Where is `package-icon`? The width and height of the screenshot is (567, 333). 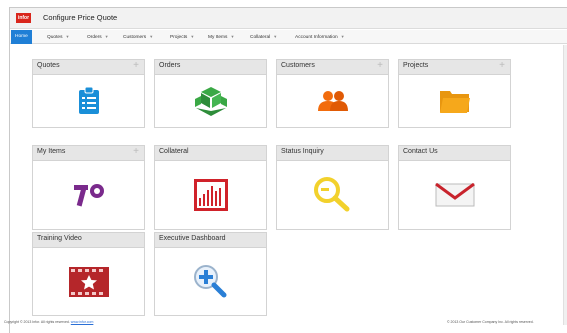
package-icon is located at coordinates (210, 101).